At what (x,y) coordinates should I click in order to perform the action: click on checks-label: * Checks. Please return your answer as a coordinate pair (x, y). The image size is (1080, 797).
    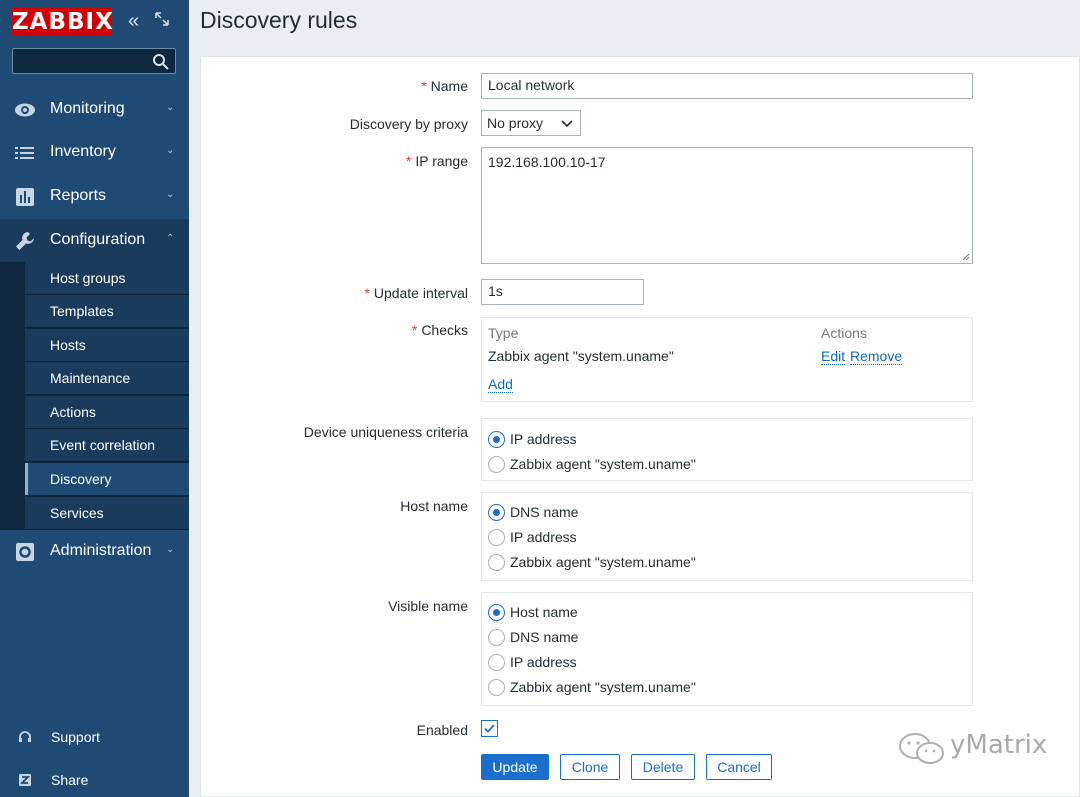
    Looking at the image, I should click on (439, 330).